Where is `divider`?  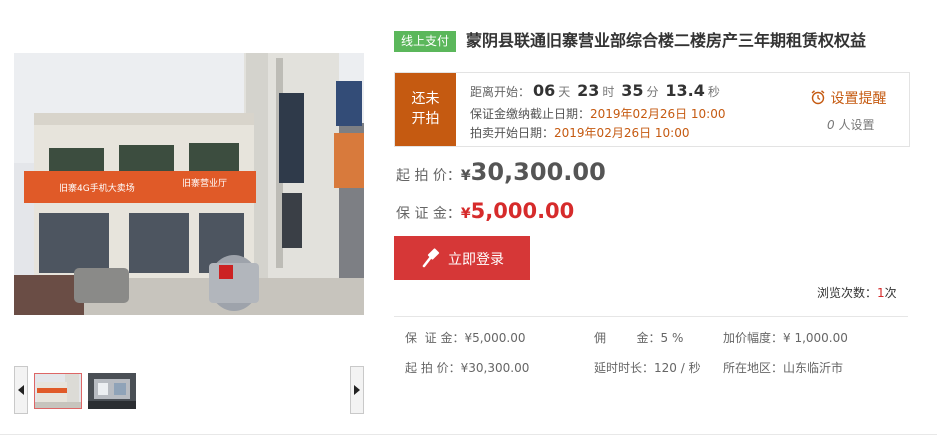 divider is located at coordinates (651, 316).